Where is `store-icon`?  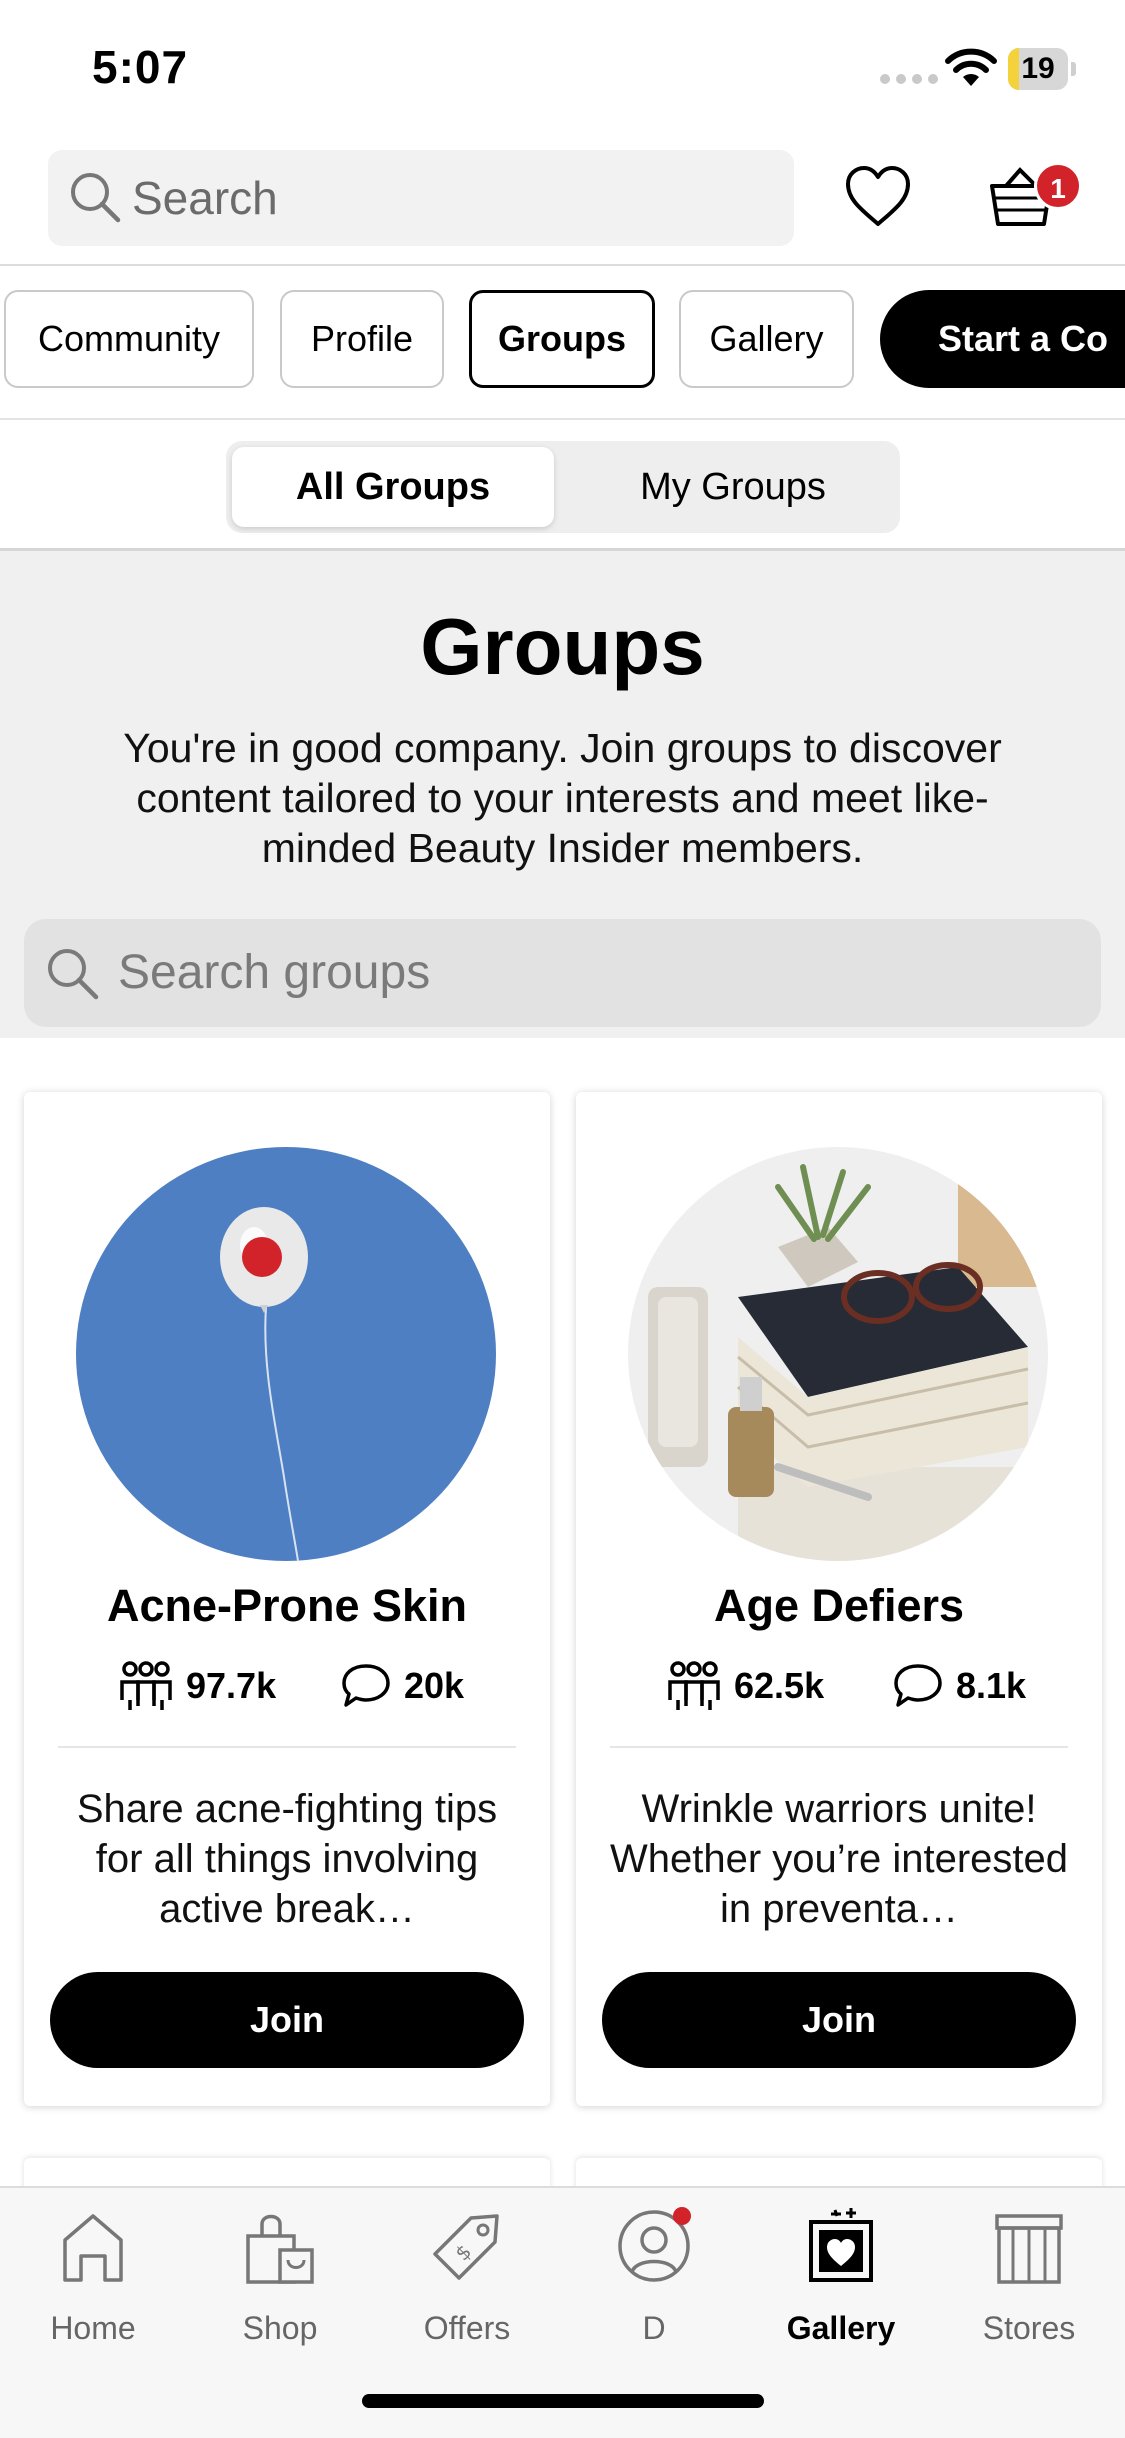
store-icon is located at coordinates (1029, 2249).